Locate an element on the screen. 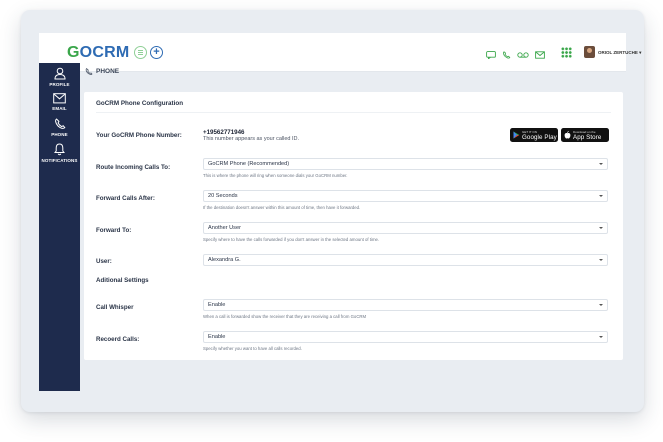 The height and width of the screenshot is (442, 663). envelope-icon is located at coordinates (59, 98).